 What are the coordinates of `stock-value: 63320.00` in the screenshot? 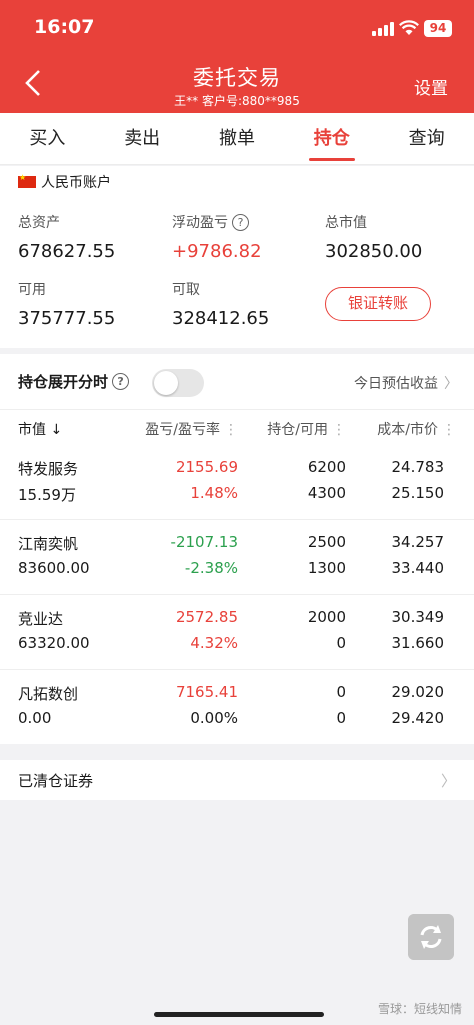 It's located at (54, 643).